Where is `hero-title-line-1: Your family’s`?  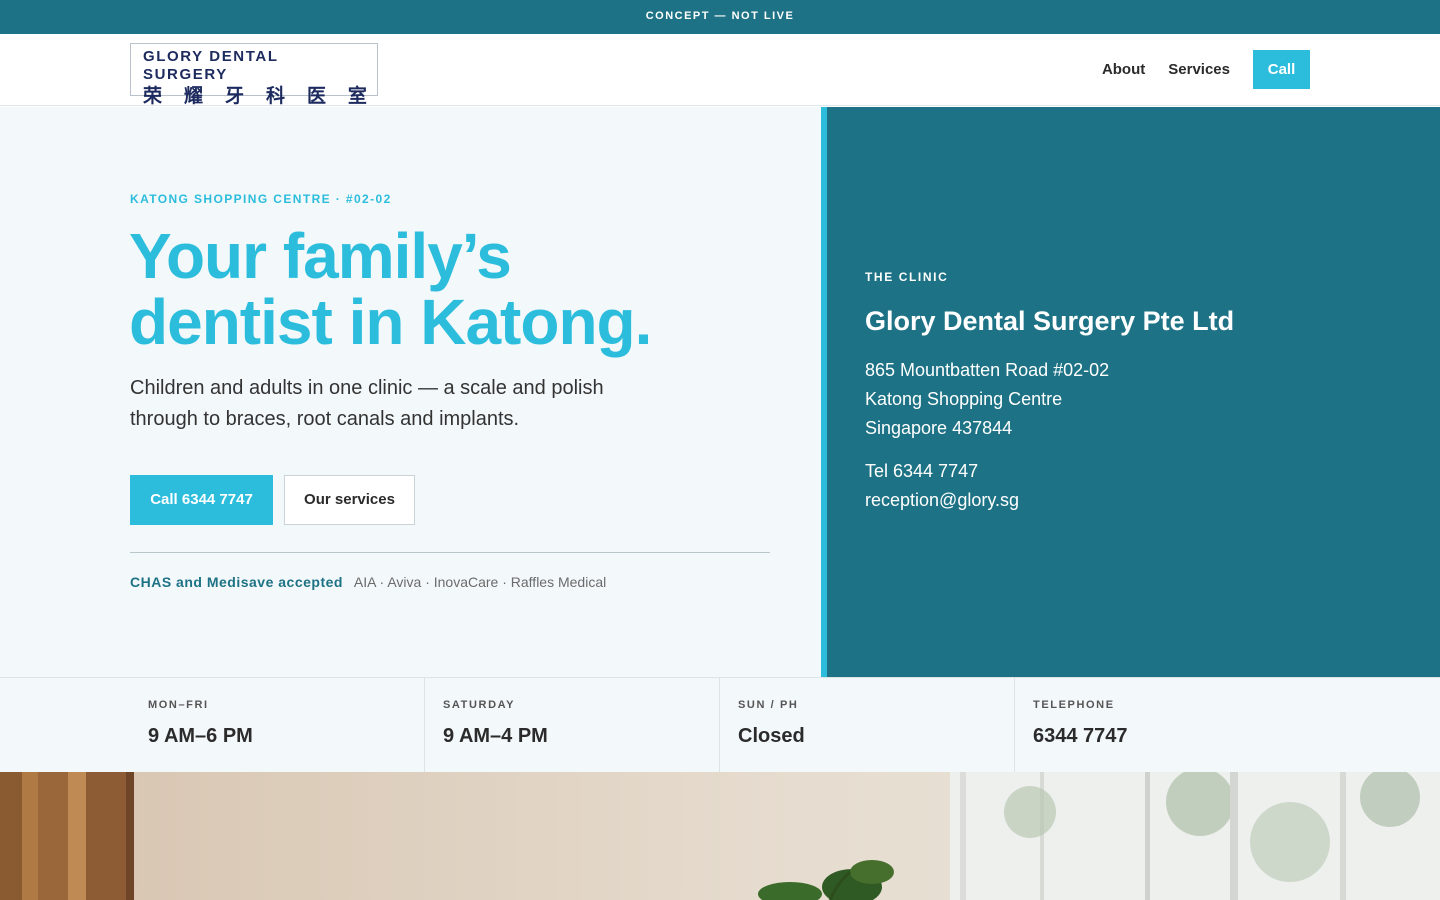 hero-title-line-1: Your family’s is located at coordinates (320, 256).